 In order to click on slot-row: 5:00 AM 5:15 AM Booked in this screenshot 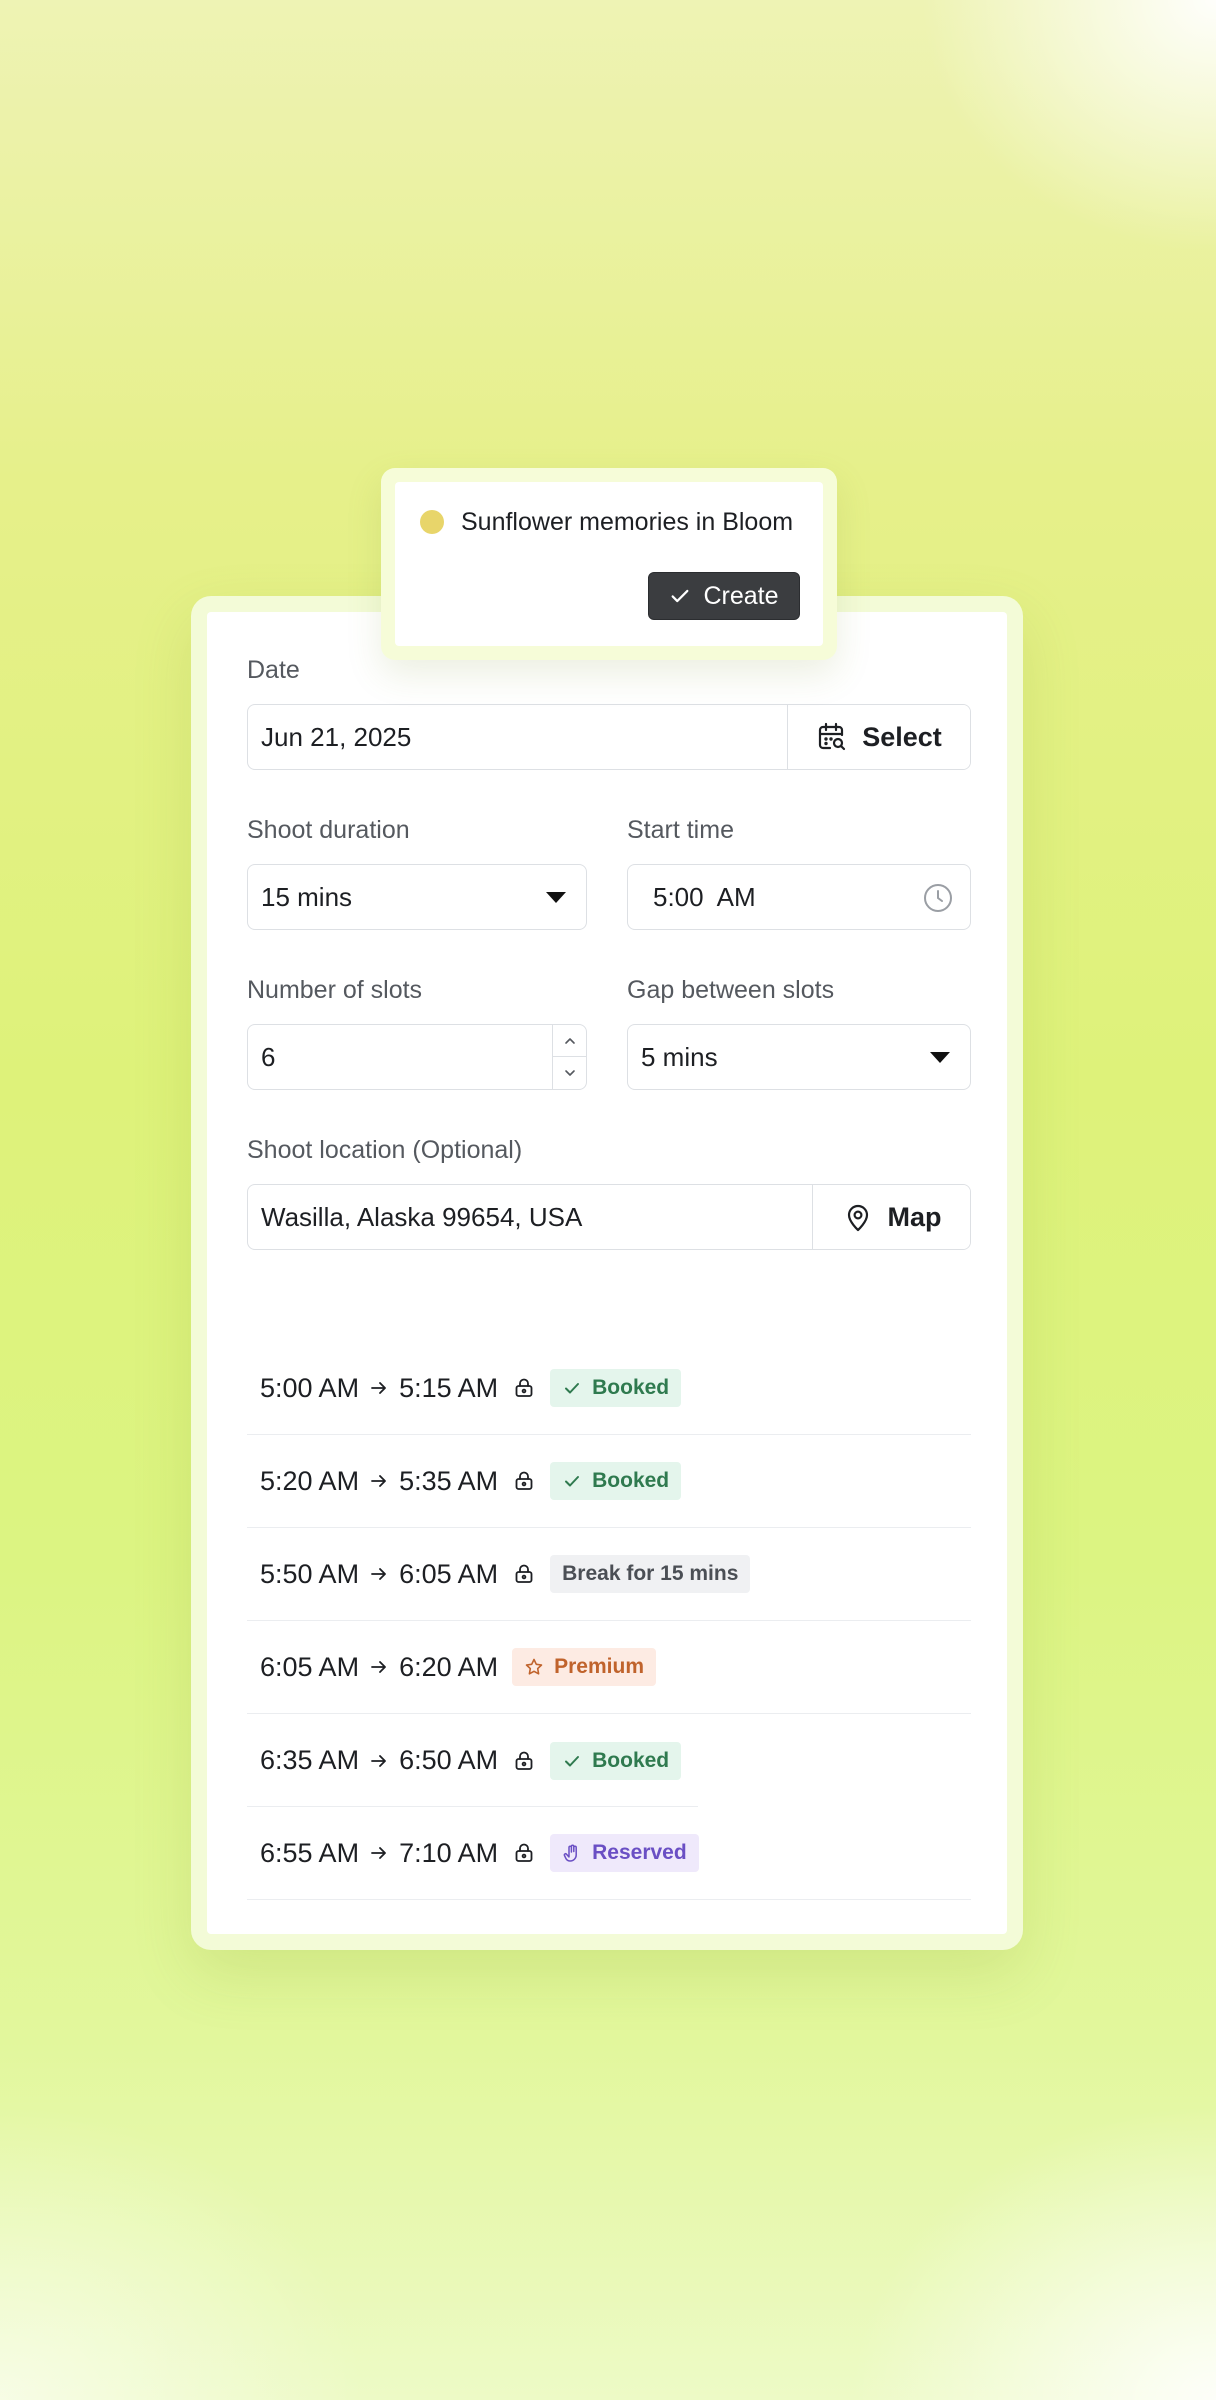, I will do `click(609, 1388)`.